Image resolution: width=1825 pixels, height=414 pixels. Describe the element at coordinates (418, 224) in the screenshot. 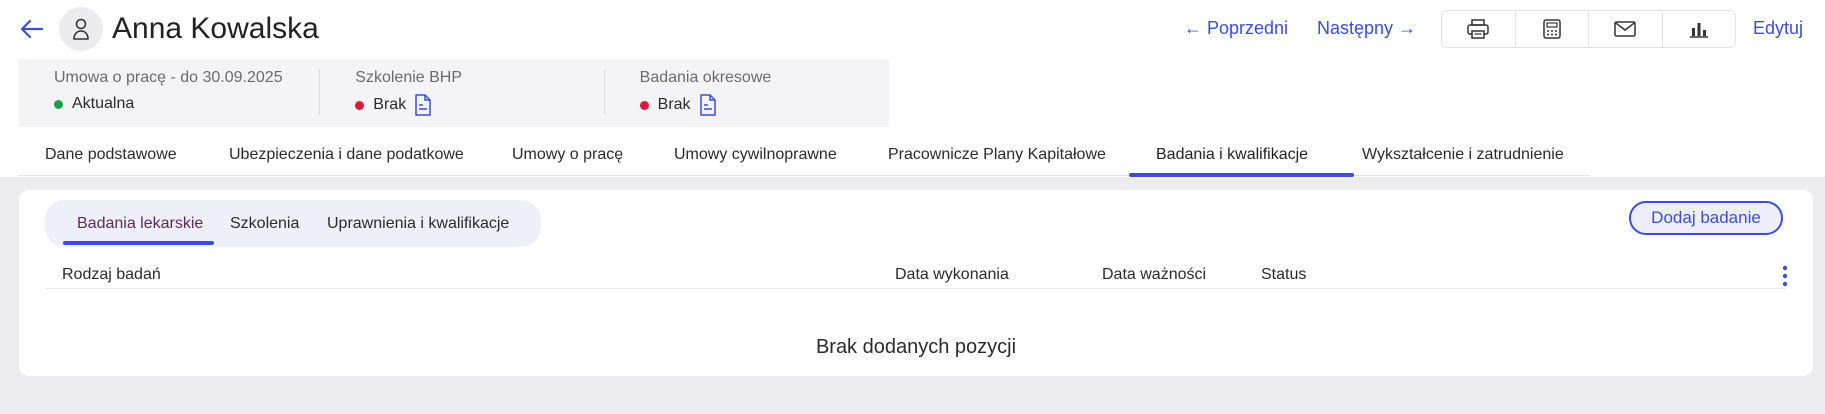

I see `subtab-uprawnienia: Uprawnienia i kwalifikacje` at that location.